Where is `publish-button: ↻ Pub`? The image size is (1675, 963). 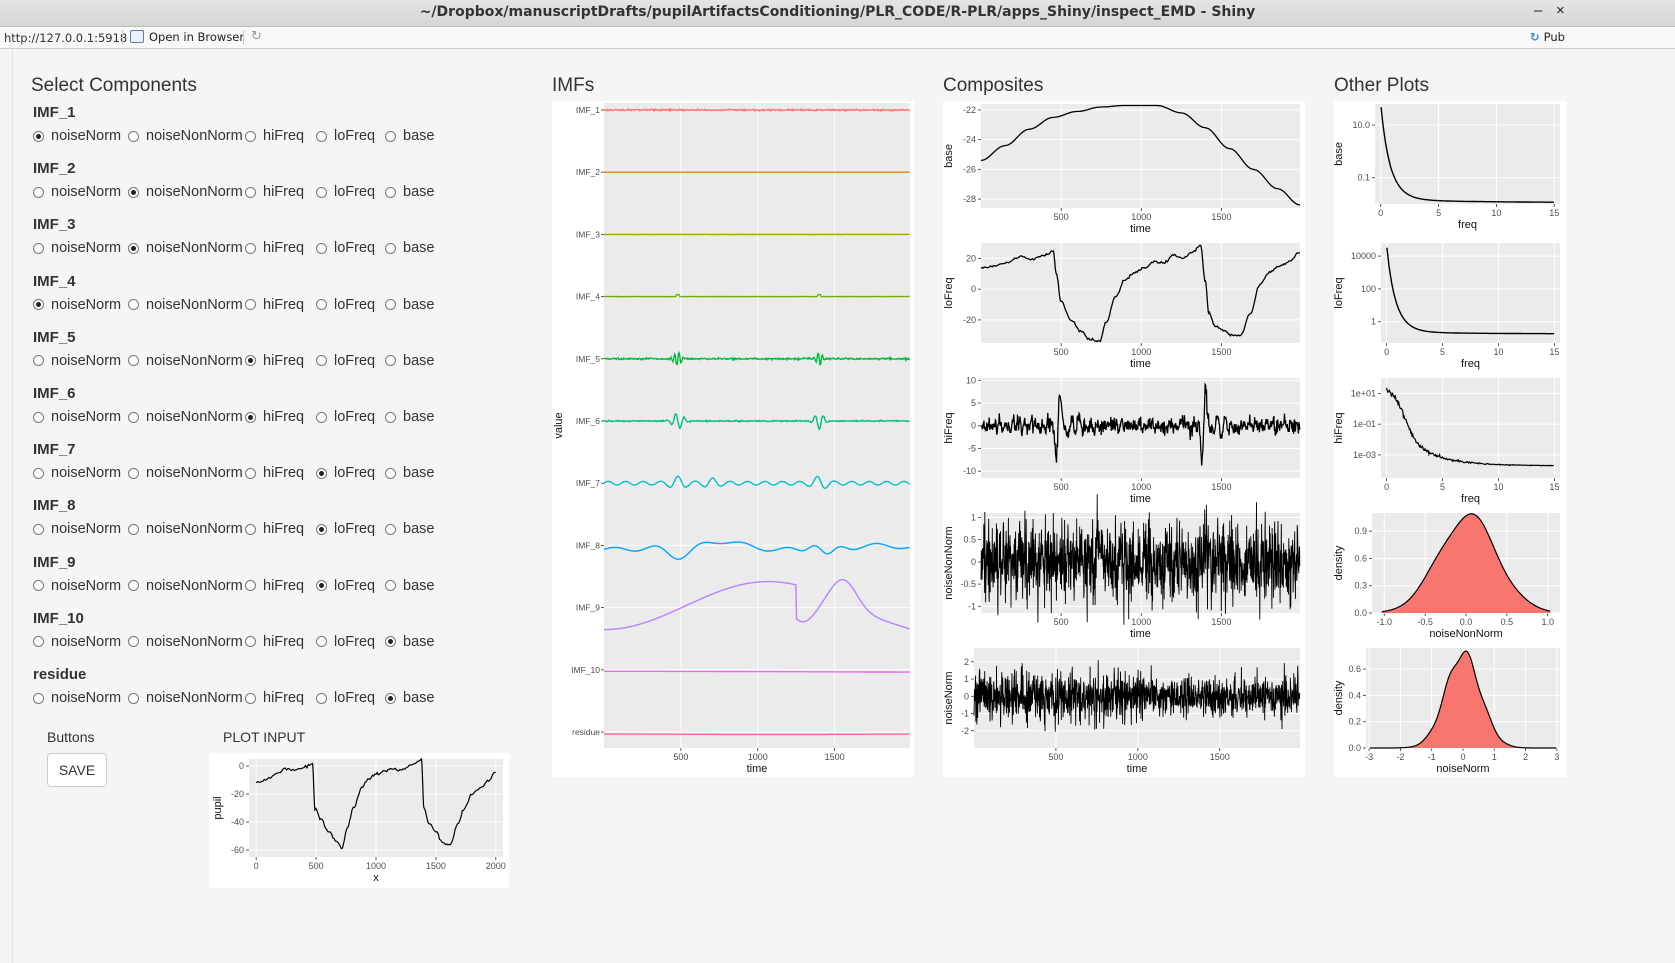 publish-button: ↻ Pub is located at coordinates (1547, 37).